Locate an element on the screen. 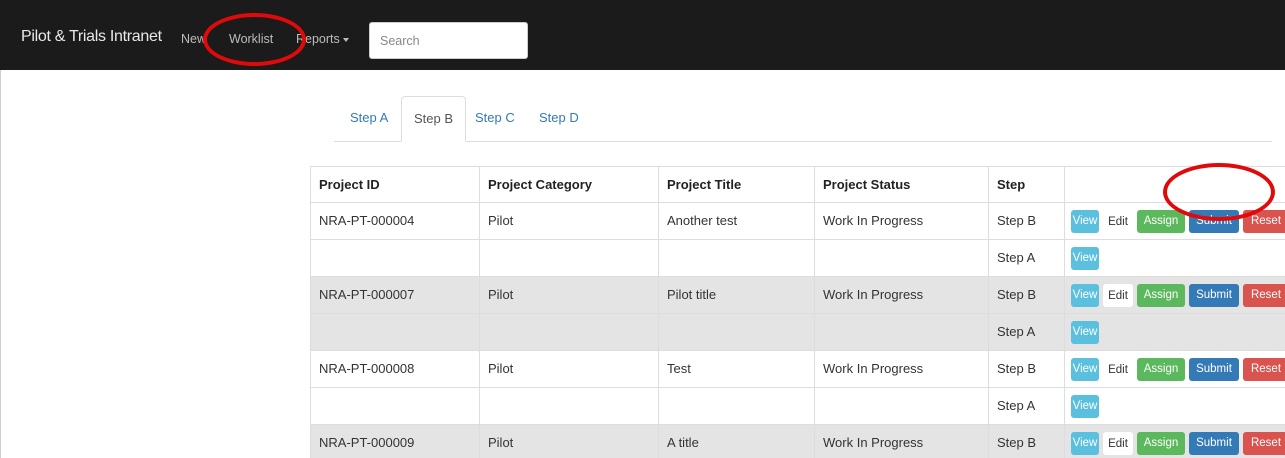  cell-project-title: Pilot title is located at coordinates (736, 295).